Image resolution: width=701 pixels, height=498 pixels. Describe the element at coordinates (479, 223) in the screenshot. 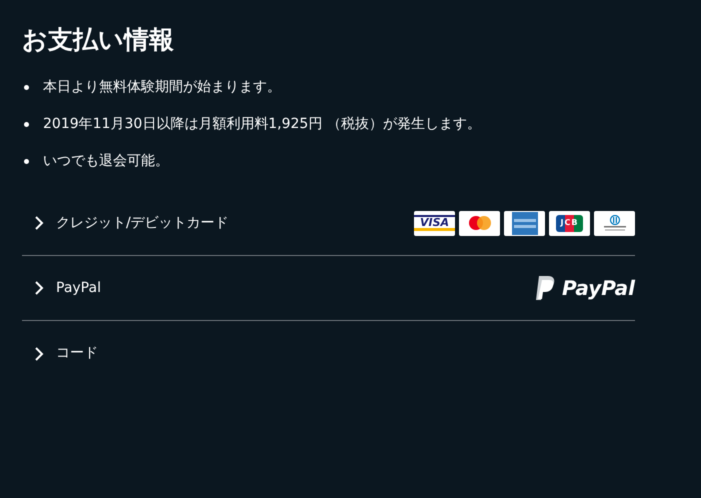

I see `mastercard-logo` at that location.